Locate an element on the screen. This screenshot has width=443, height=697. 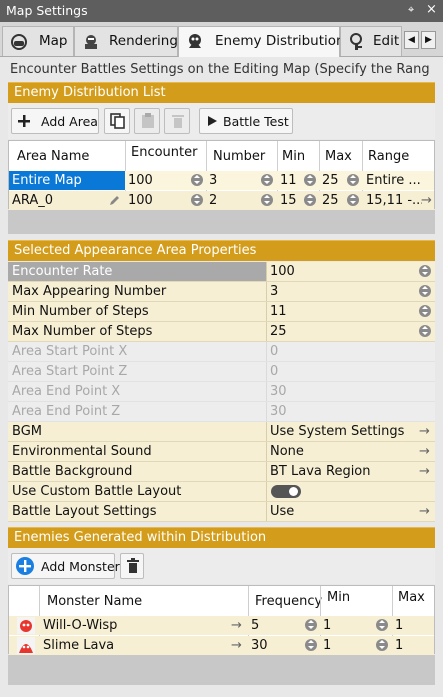
close-icon: × is located at coordinates (431, 9).